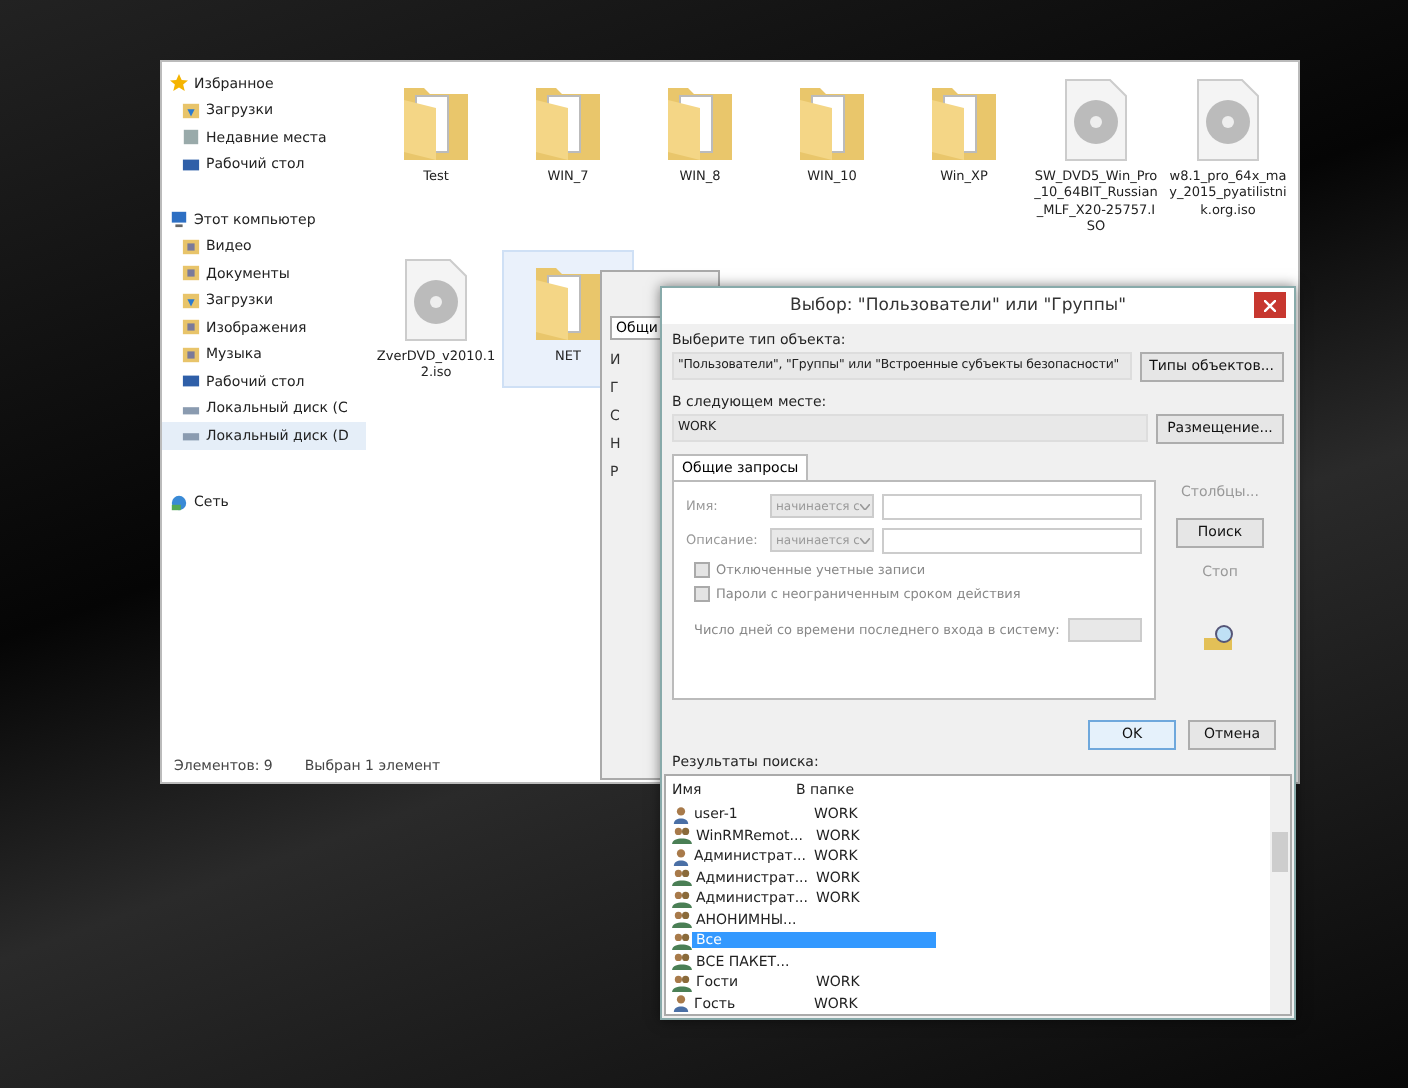  I want to click on globe-icon, so click(179, 502).